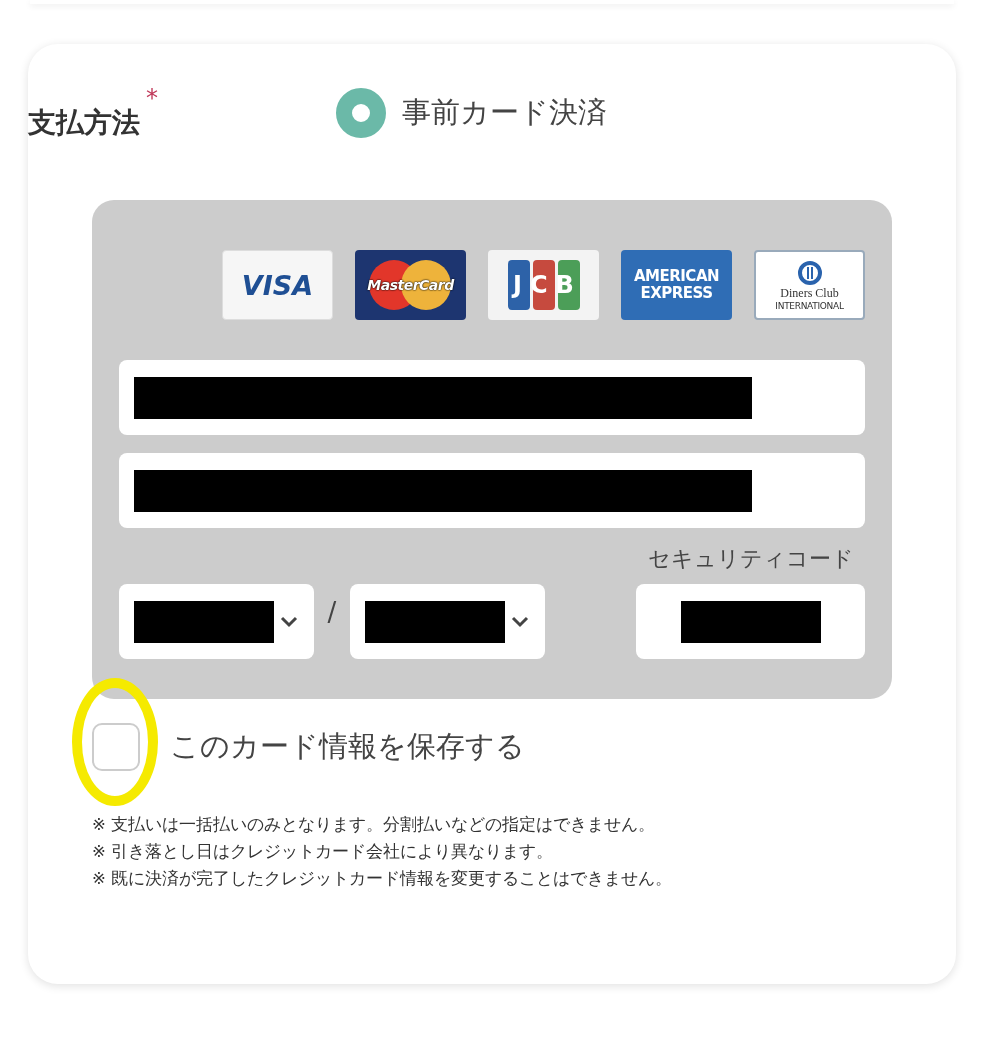 This screenshot has height=1060, width=984. Describe the element at coordinates (374, 825) in the screenshot. I see `note-text: ※ 支払いは一括払いのみとなります。分割払いなどの指定はできません。` at that location.